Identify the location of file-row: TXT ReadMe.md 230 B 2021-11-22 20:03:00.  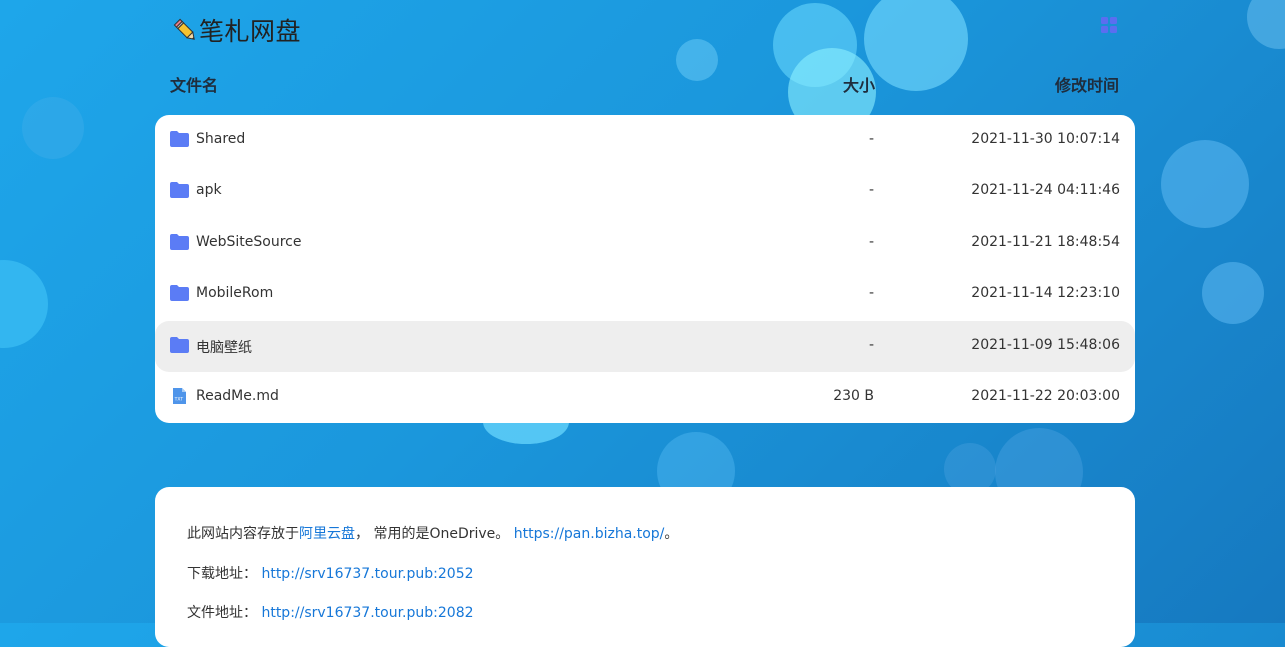
(645, 397).